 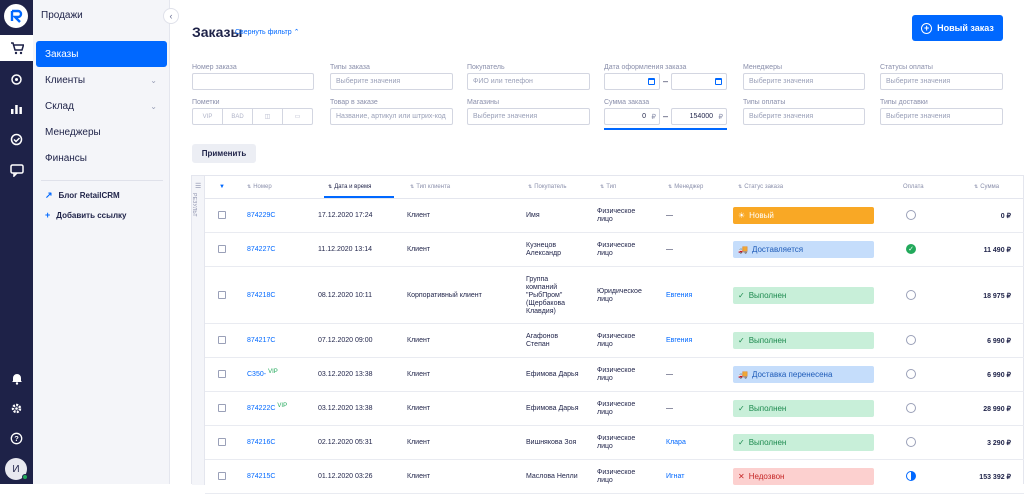 I want to click on column-settings-tab: ☰ РЕЗУЛЬТ, so click(x=198, y=330).